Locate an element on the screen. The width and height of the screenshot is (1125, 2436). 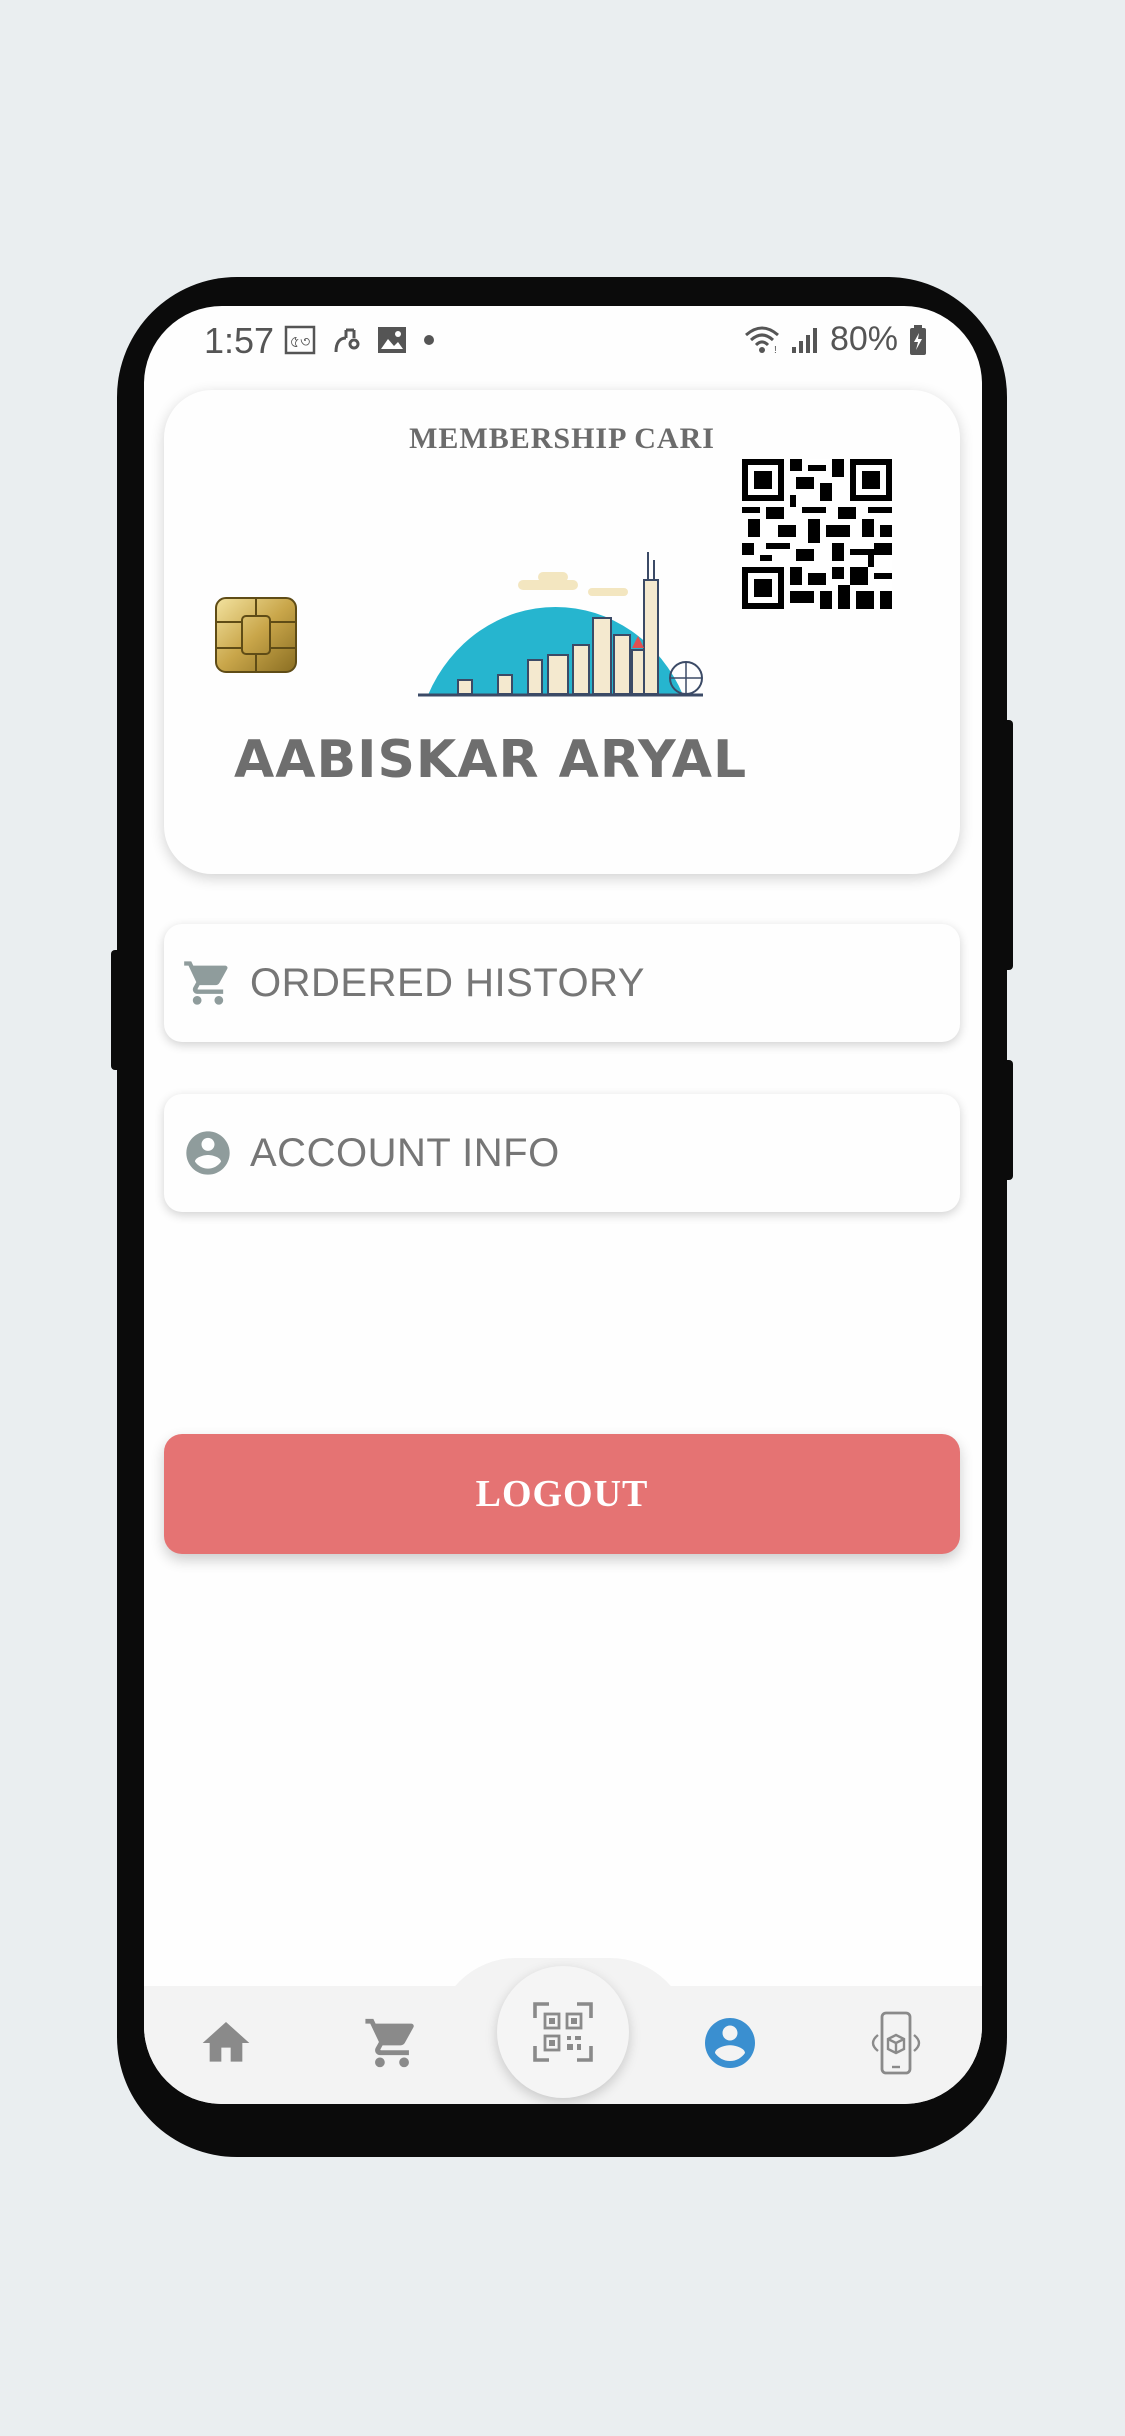
notification-app-icon: ৫৩ is located at coordinates (300, 340).